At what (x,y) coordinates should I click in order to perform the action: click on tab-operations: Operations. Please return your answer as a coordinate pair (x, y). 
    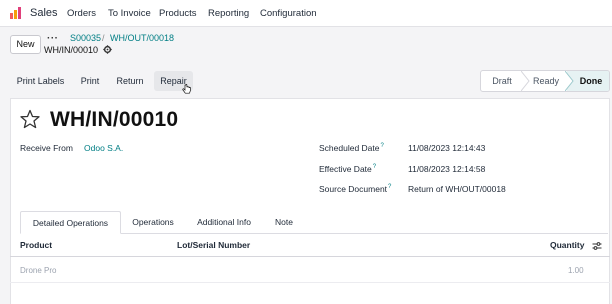
    Looking at the image, I should click on (153, 222).